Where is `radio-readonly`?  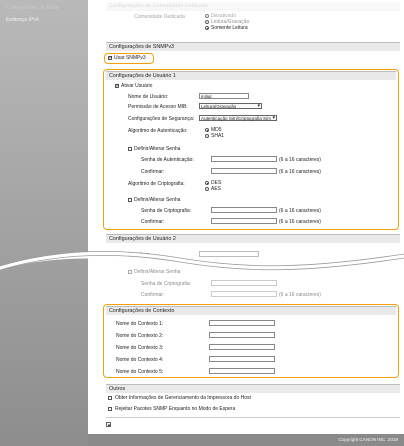 radio-readonly is located at coordinates (207, 28).